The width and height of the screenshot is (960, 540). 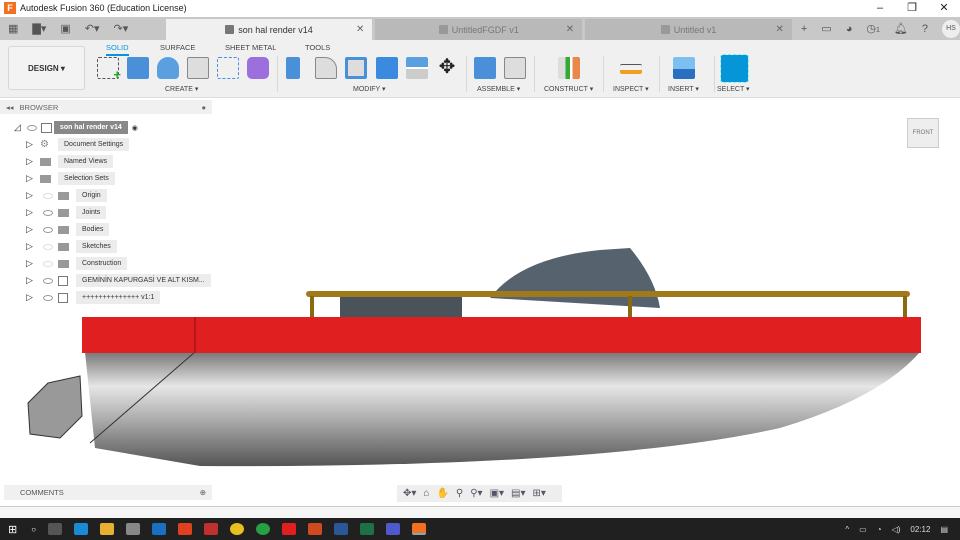 I want to click on comments-panel: COMMENTS ⊕, so click(x=108, y=492).